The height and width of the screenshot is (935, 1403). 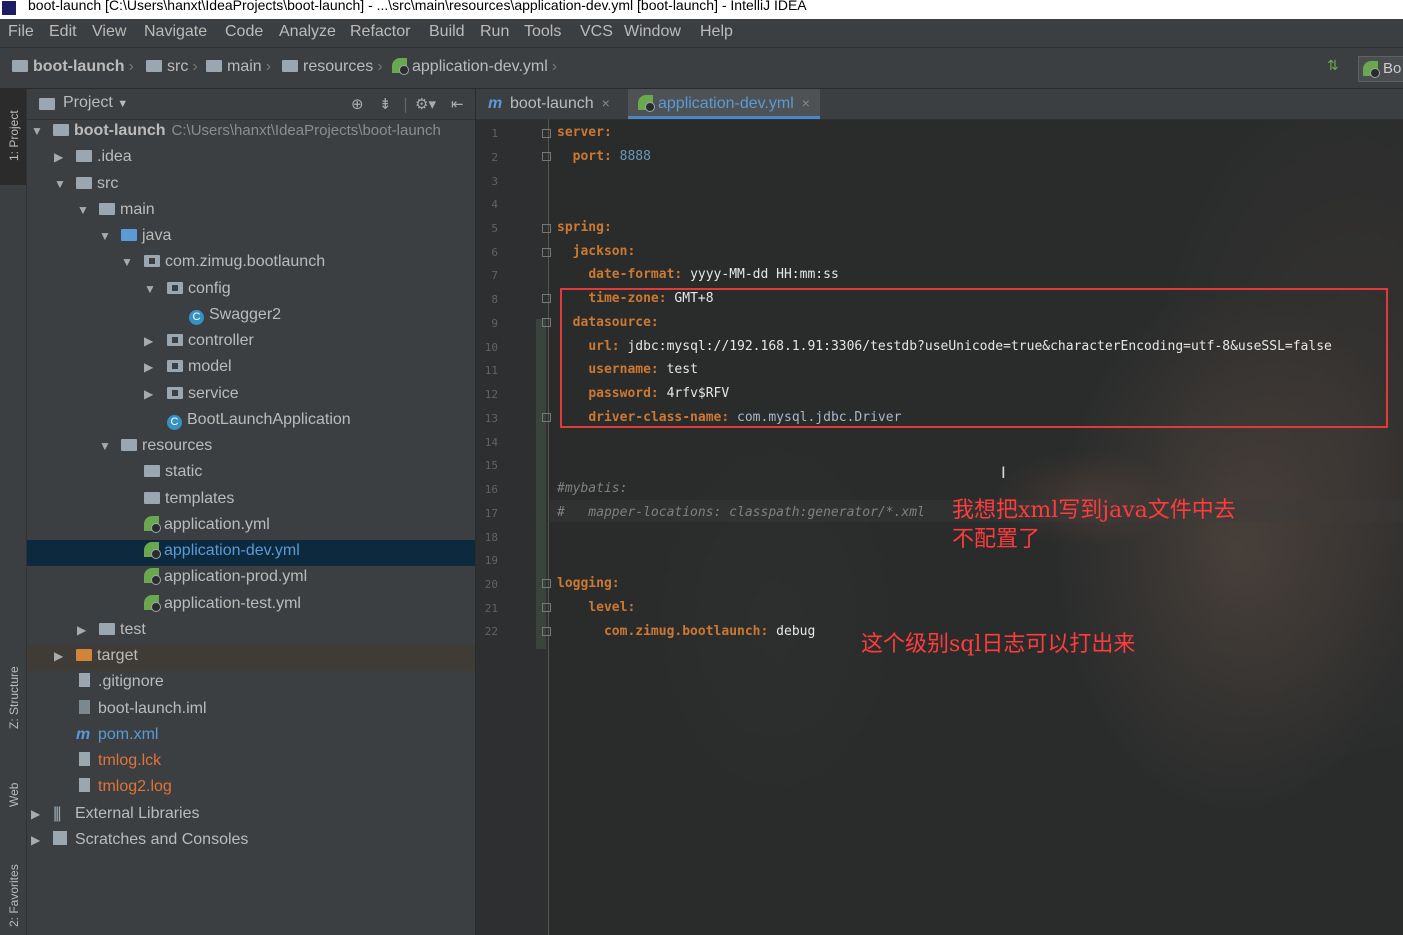 What do you see at coordinates (457, 104) in the screenshot?
I see `hide-panel-icon: ⇤` at bounding box center [457, 104].